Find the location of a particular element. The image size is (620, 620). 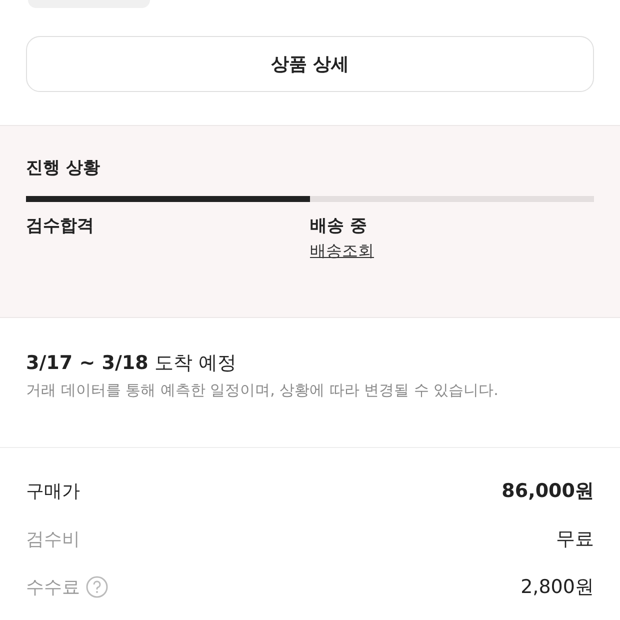

help-icon is located at coordinates (97, 587).